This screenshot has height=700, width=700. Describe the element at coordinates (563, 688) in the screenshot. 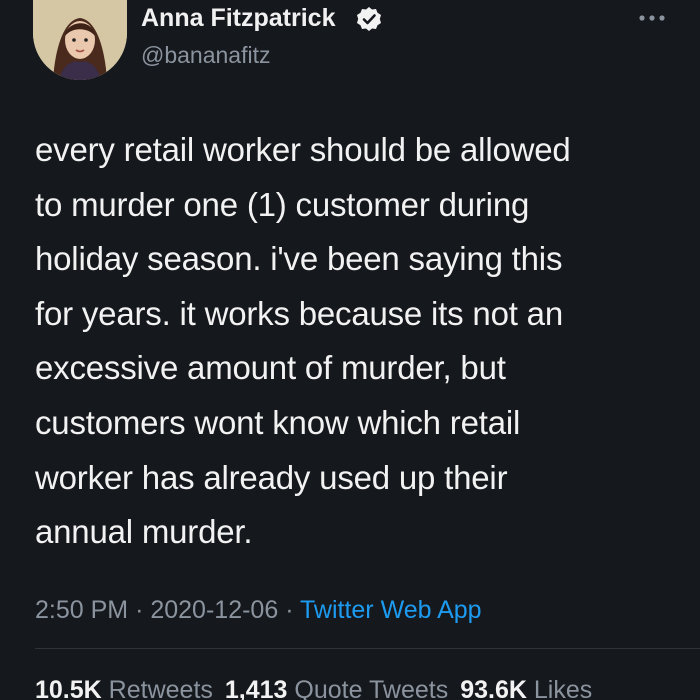

I see `likes-label: Likes` at that location.